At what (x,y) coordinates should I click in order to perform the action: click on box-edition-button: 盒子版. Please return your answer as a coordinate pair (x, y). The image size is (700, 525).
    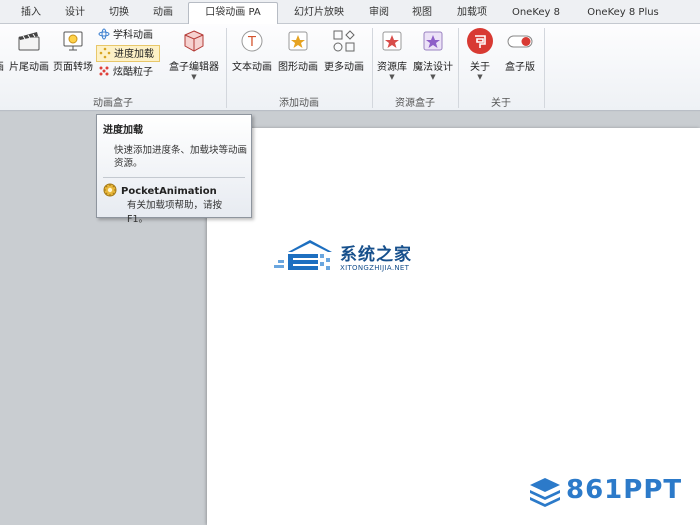
    Looking at the image, I should click on (520, 54).